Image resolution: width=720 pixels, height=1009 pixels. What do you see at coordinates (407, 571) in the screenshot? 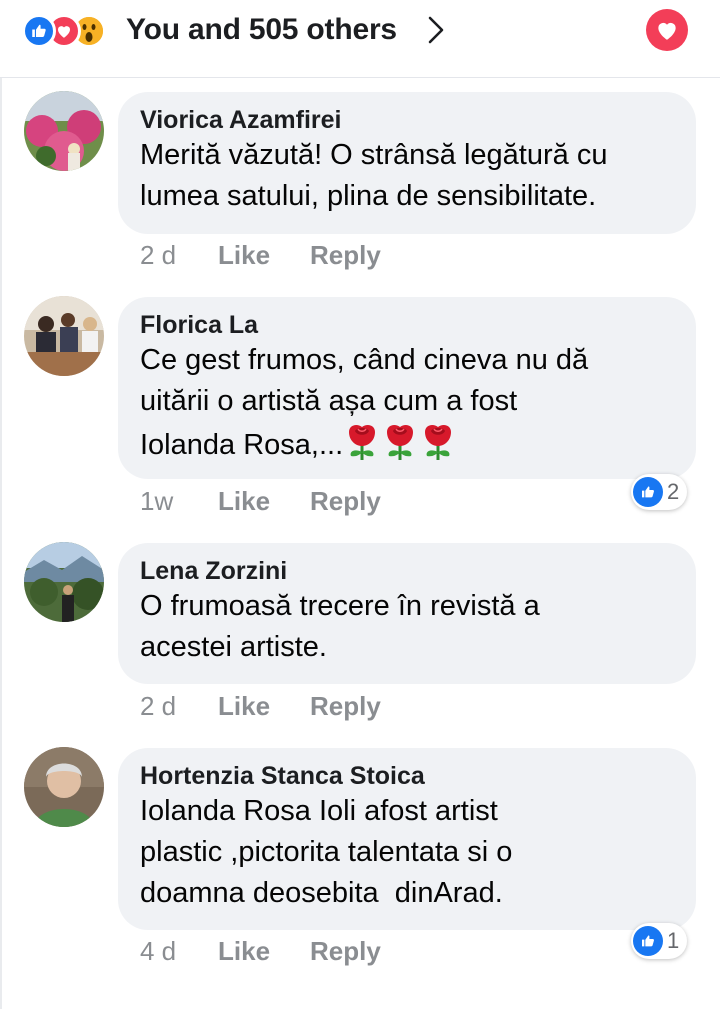
I see `commenter-name: Lena Zorzini` at bounding box center [407, 571].